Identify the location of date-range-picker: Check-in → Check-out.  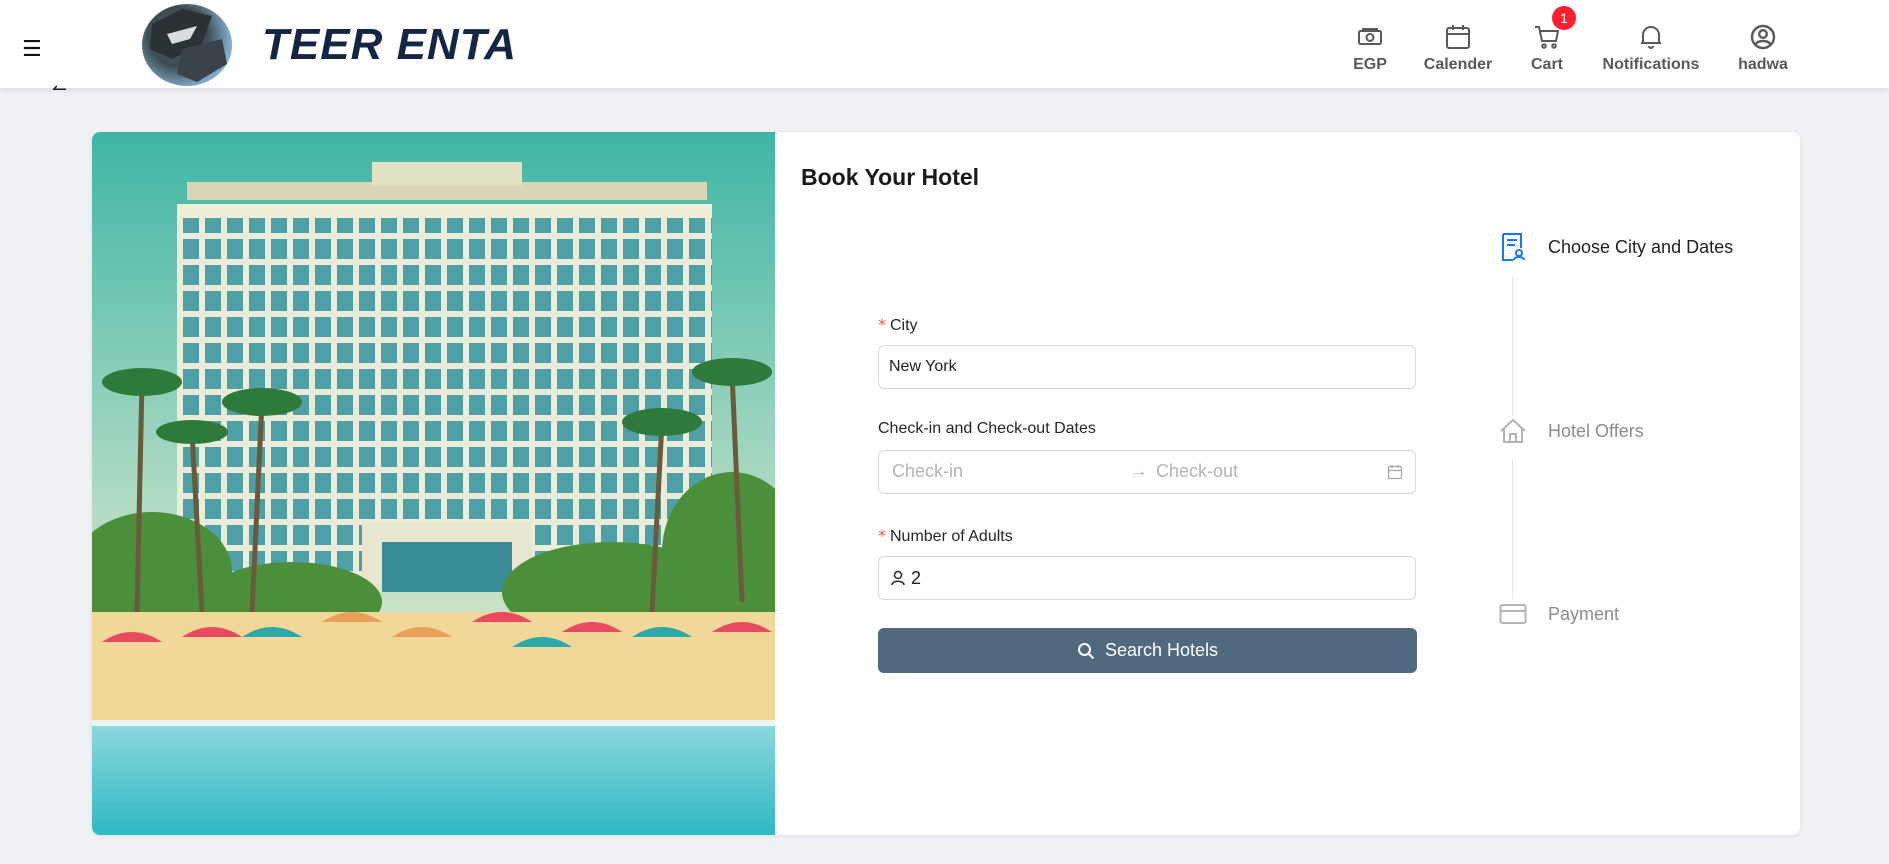
(1147, 472).